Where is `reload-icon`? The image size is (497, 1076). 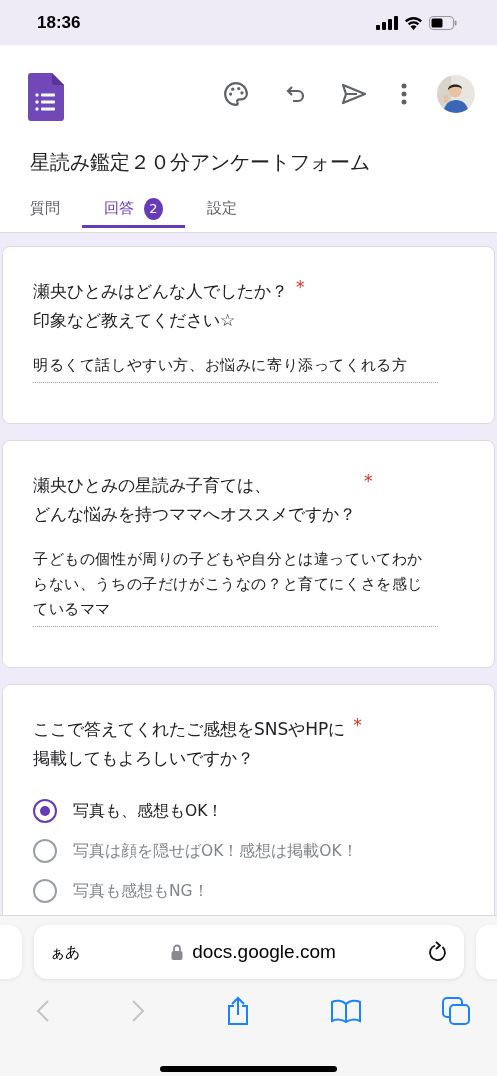
reload-icon is located at coordinates (437, 952).